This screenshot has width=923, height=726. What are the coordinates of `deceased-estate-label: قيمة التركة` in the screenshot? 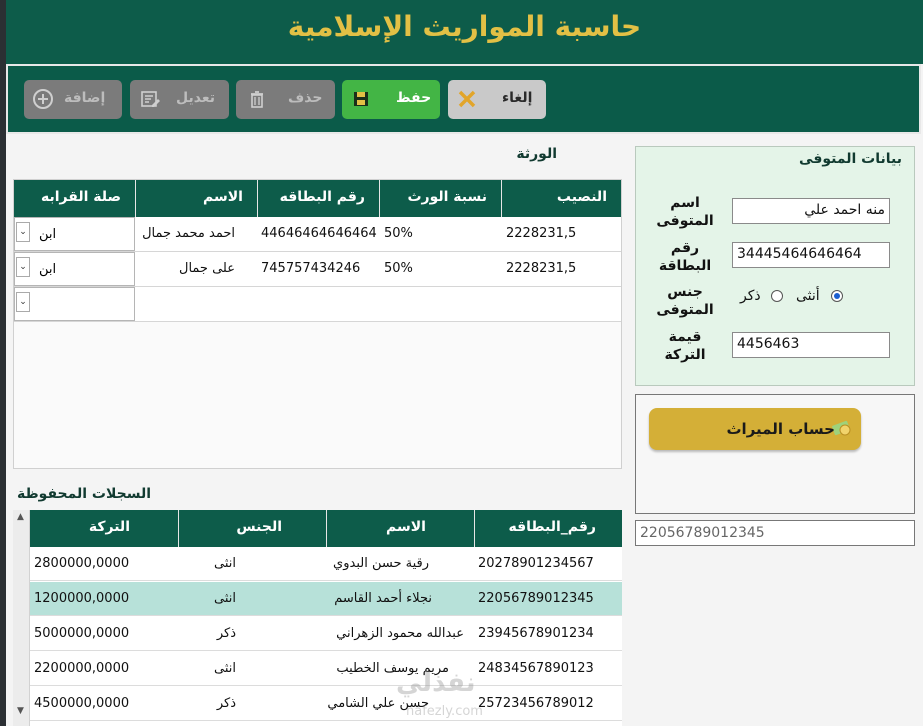 It's located at (685, 346).